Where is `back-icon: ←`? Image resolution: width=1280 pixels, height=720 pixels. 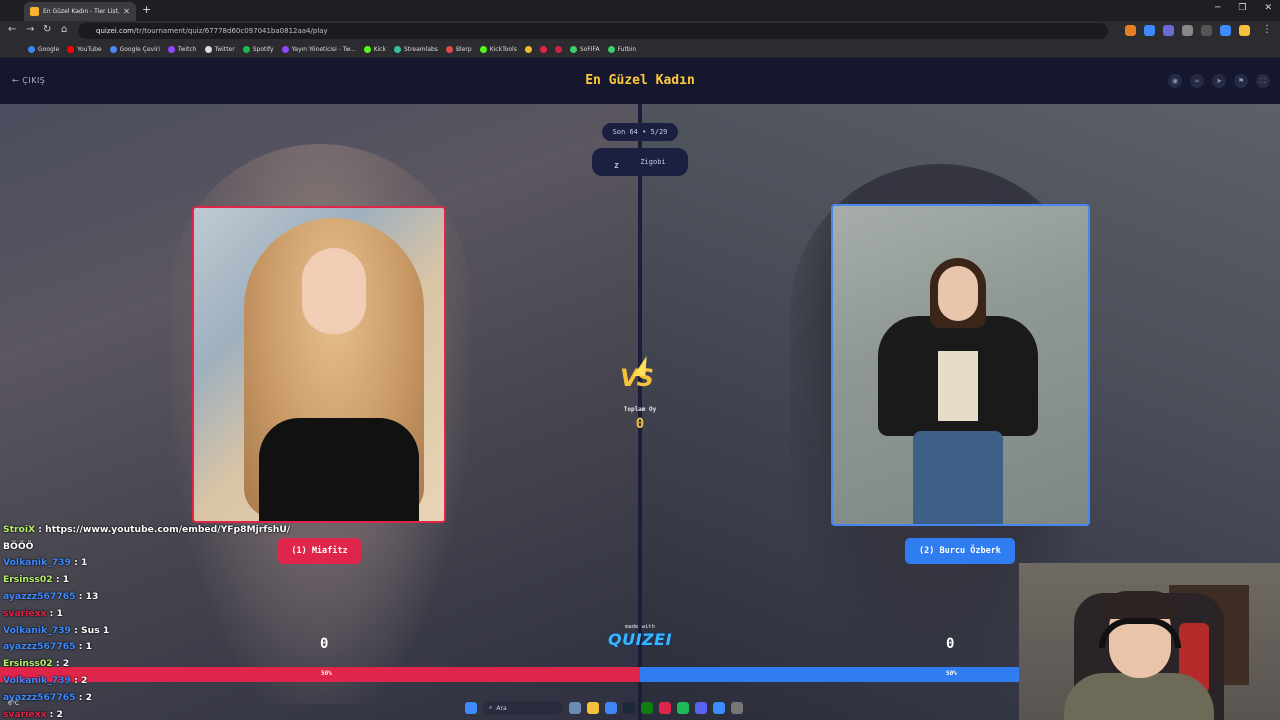 back-icon: ← is located at coordinates (12, 29).